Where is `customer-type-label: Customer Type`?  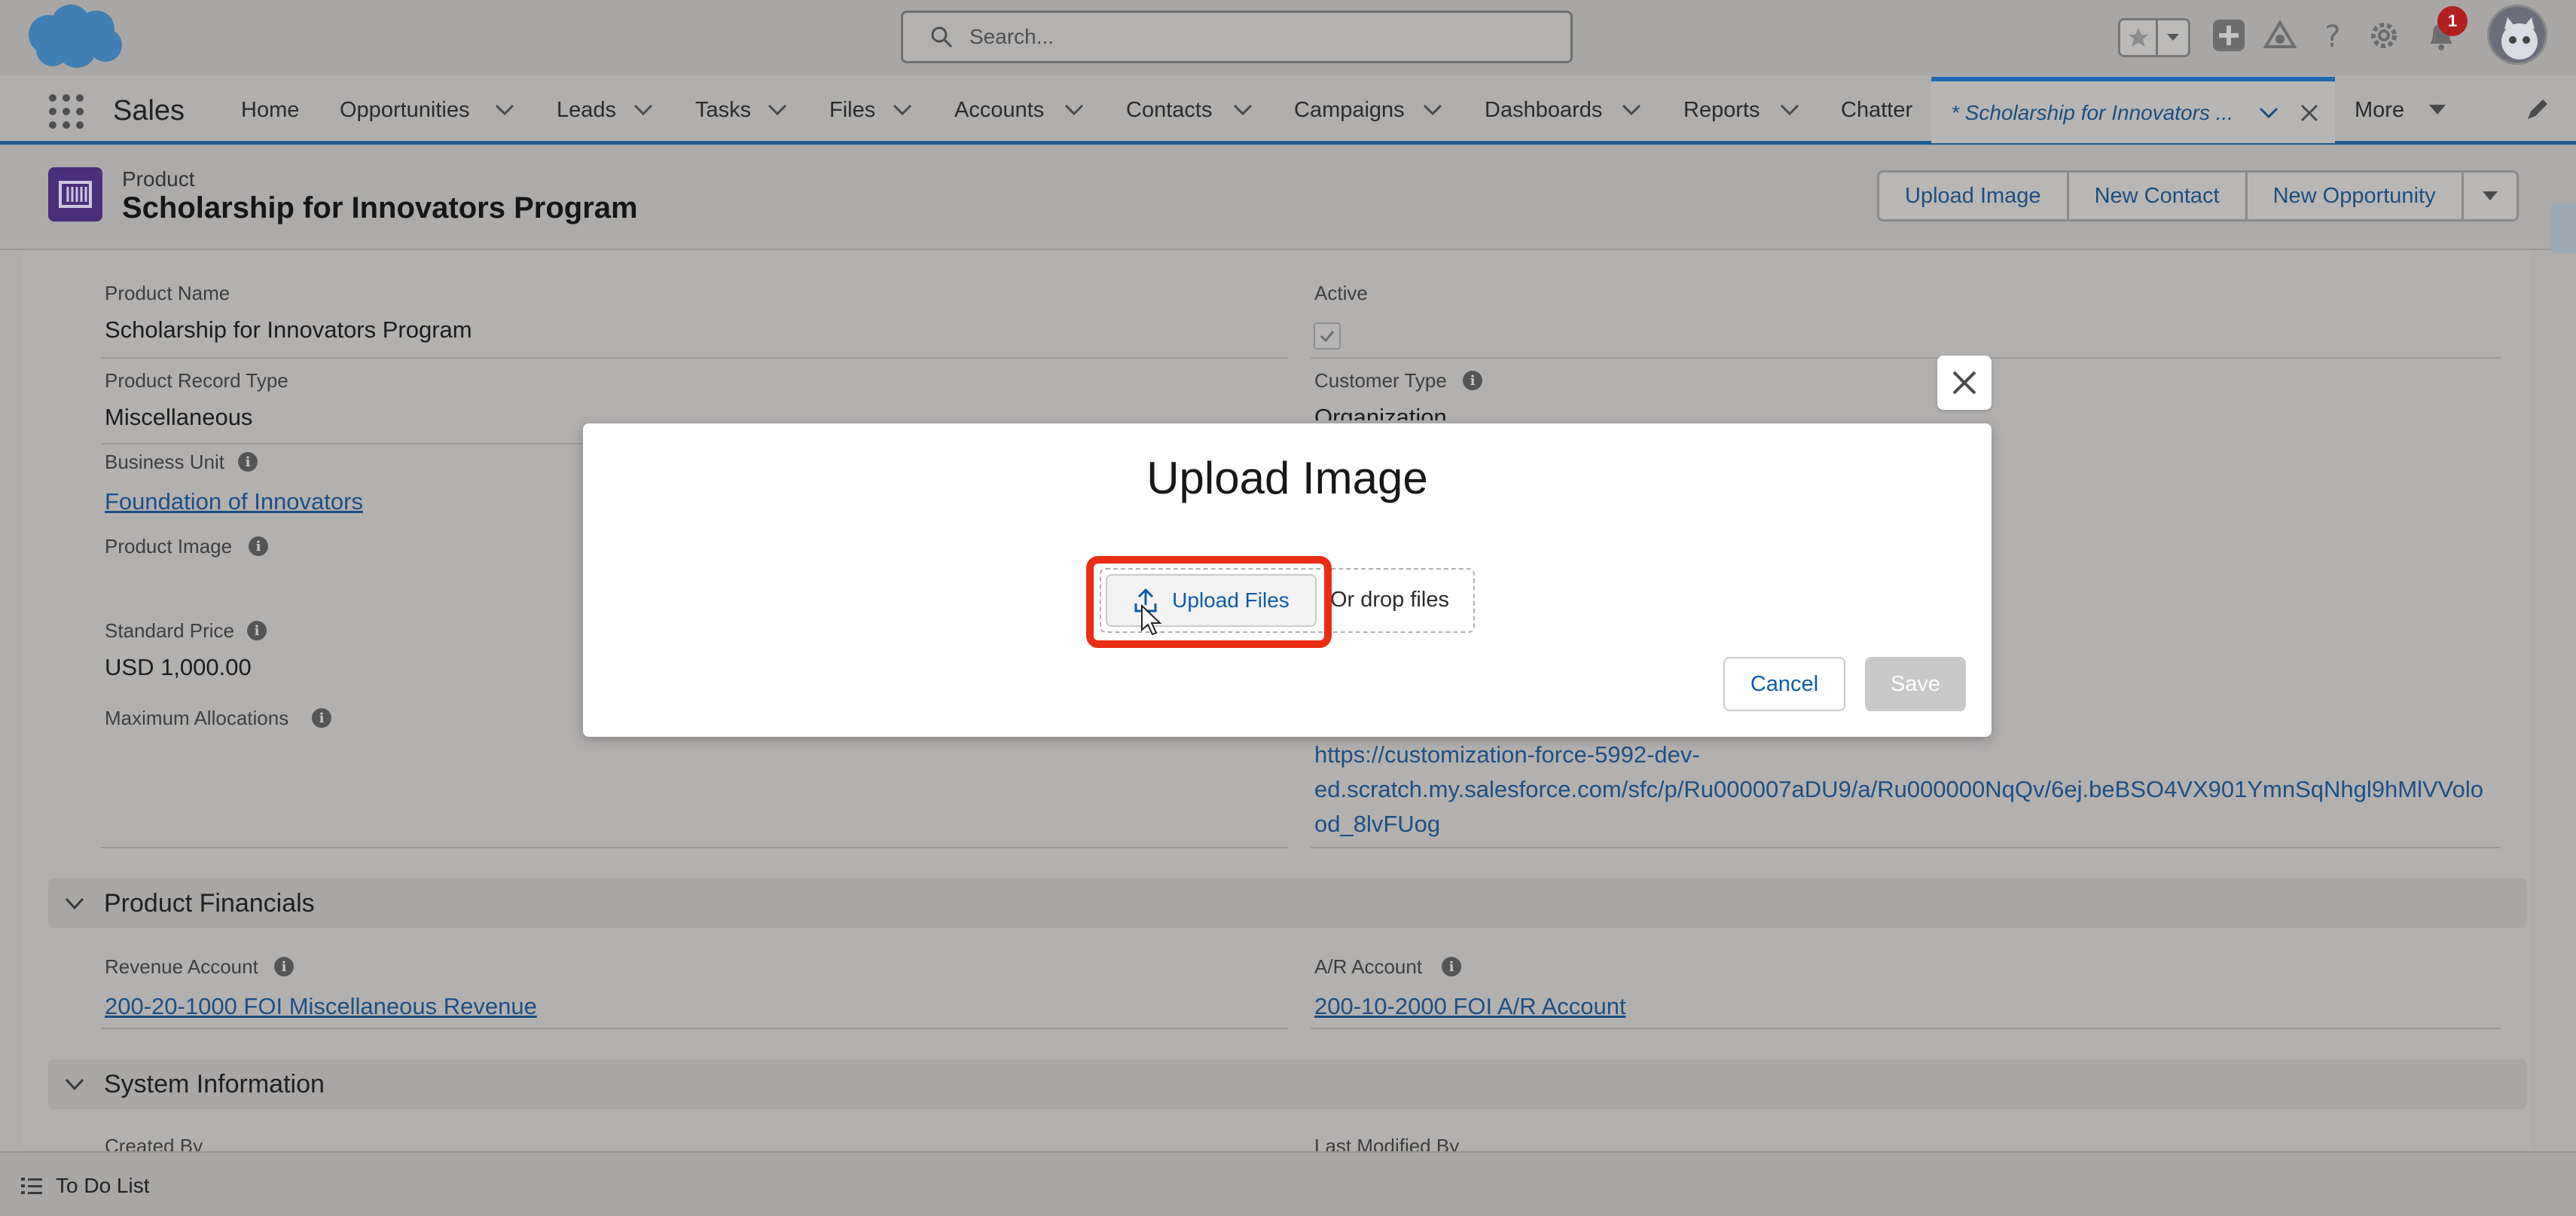 customer-type-label: Customer Type is located at coordinates (1381, 380).